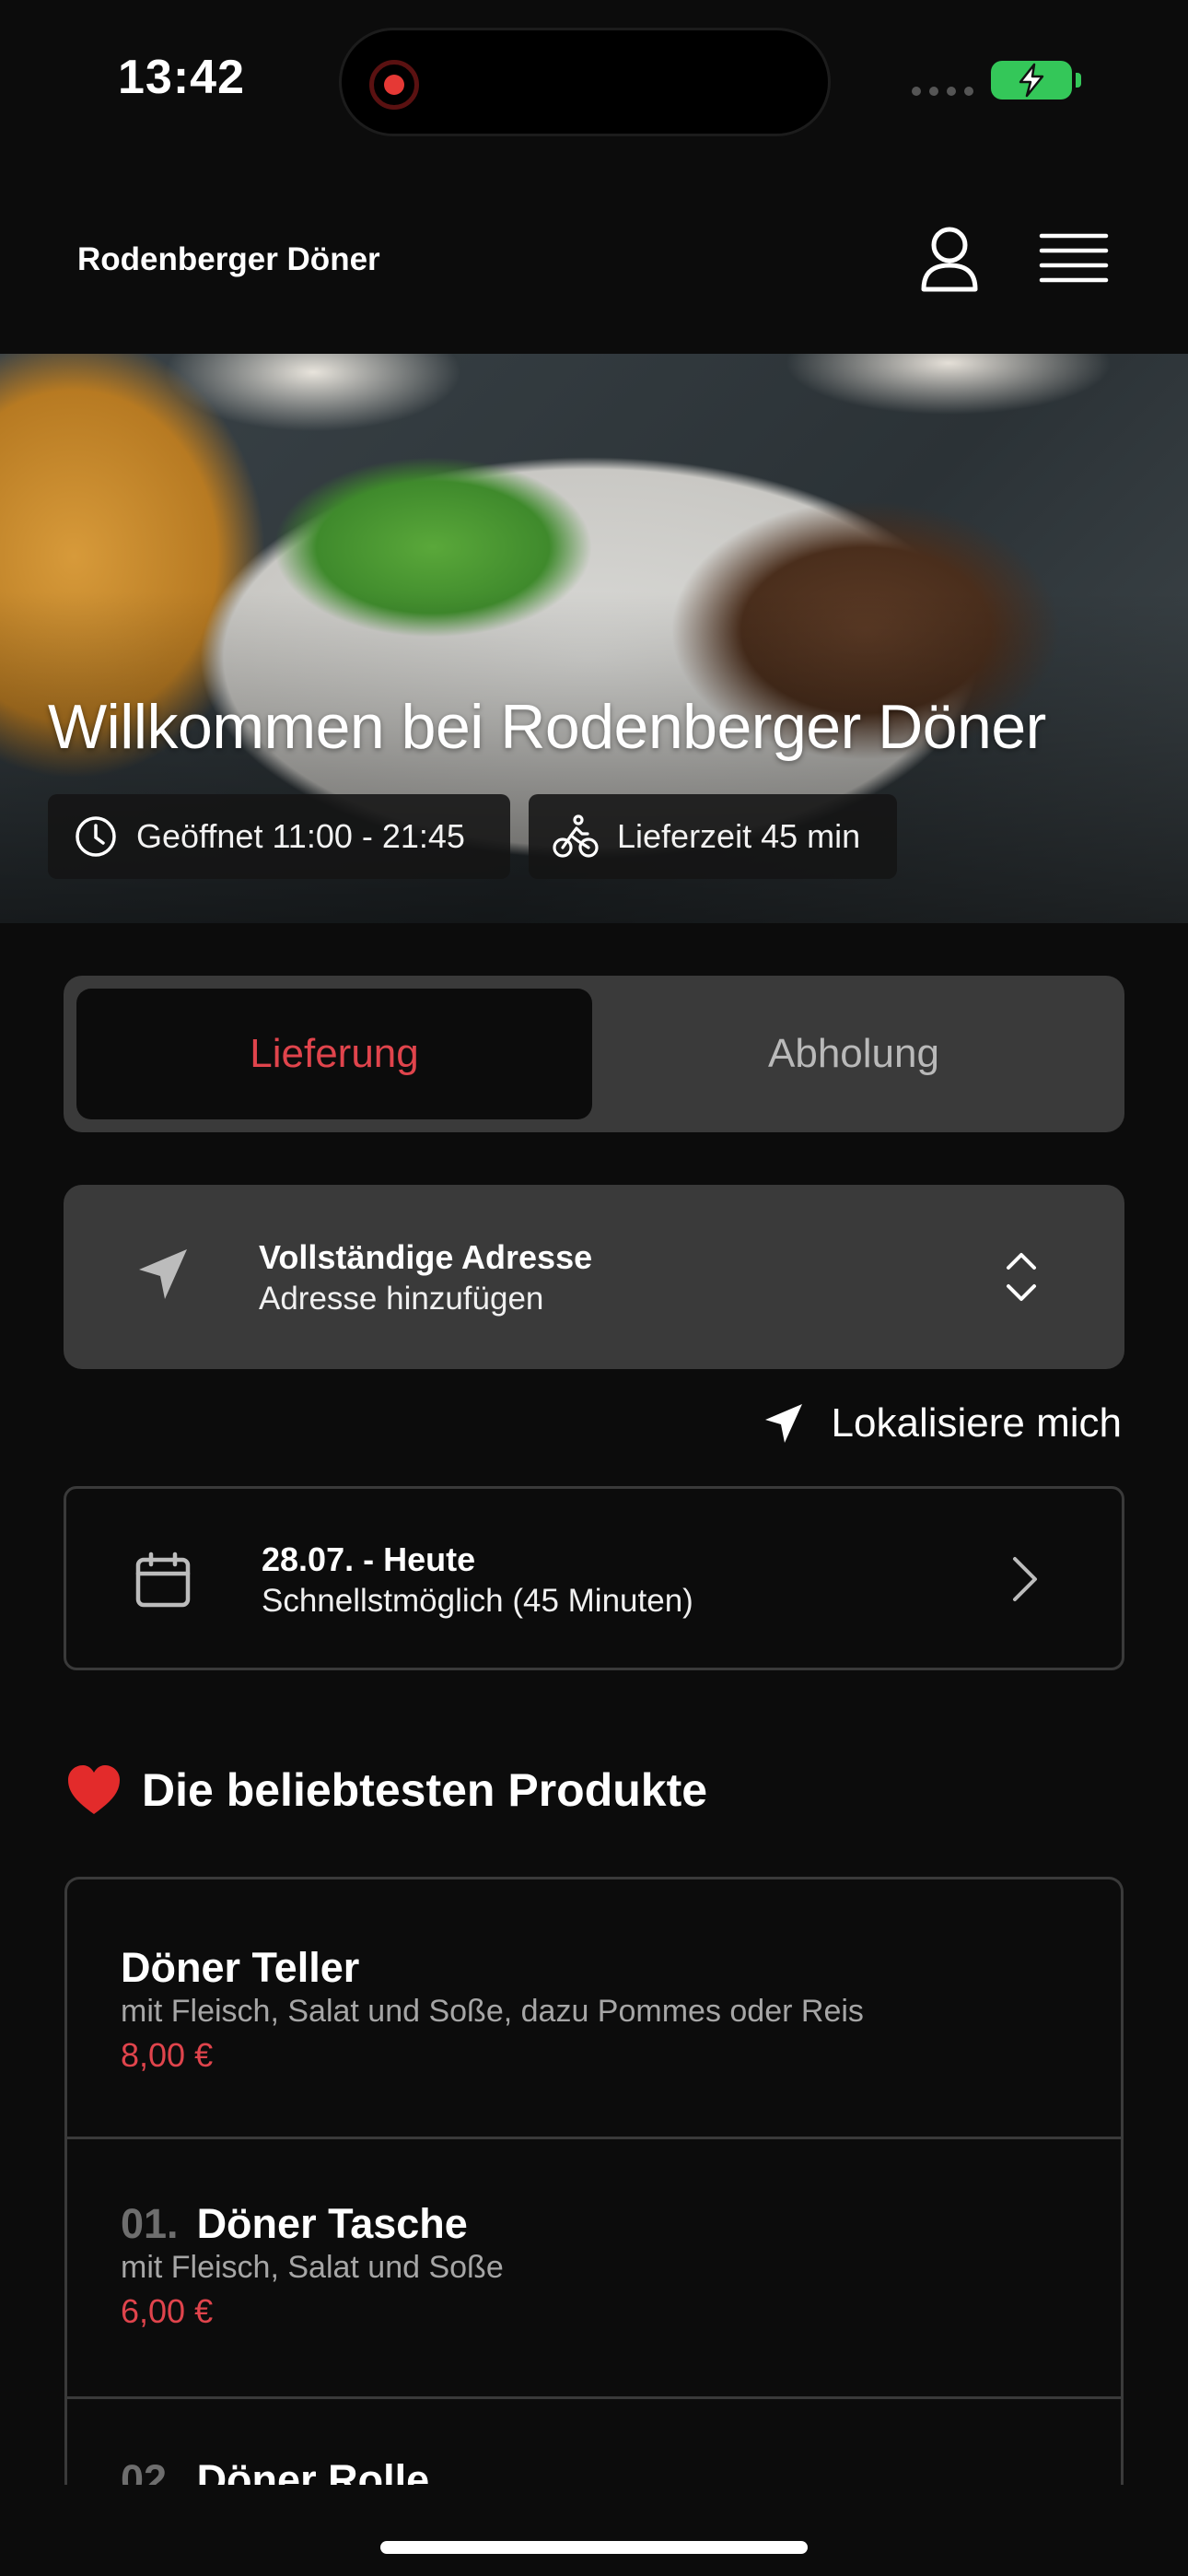  Describe the element at coordinates (942, 91) in the screenshot. I see `signal-icon` at that location.